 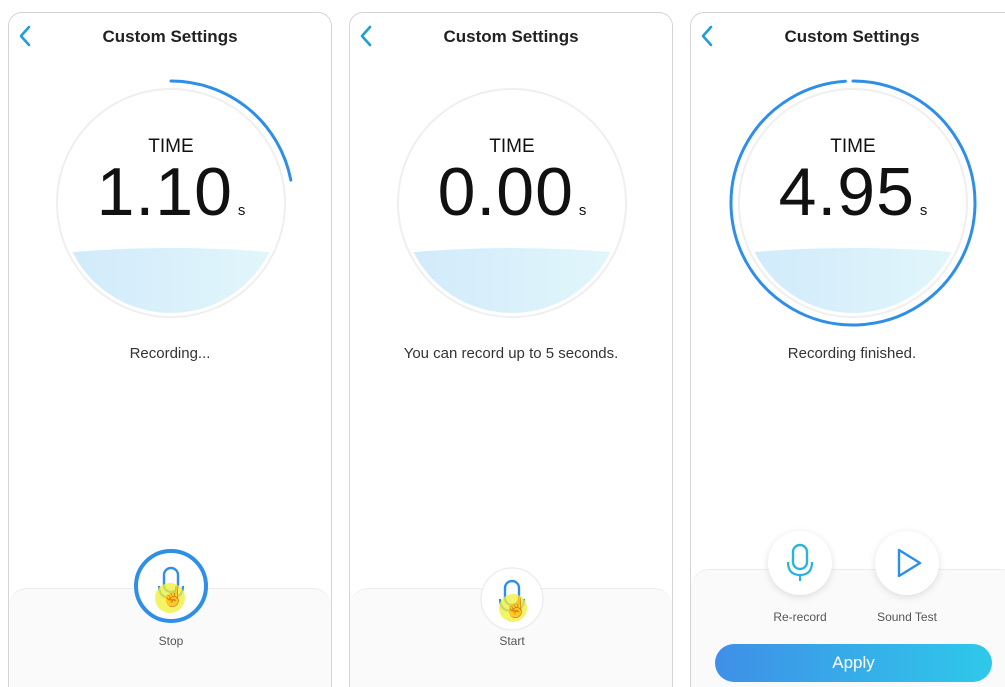 I want to click on re-record-label: Re-record, so click(x=800, y=617).